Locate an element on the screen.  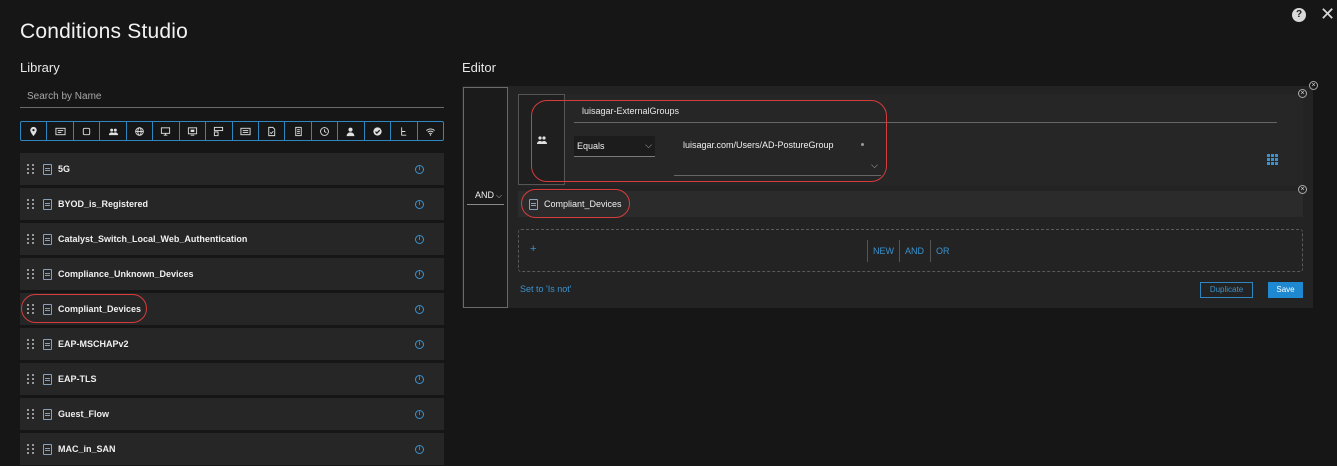
operator-box: AND ⌵ is located at coordinates (485, 197).